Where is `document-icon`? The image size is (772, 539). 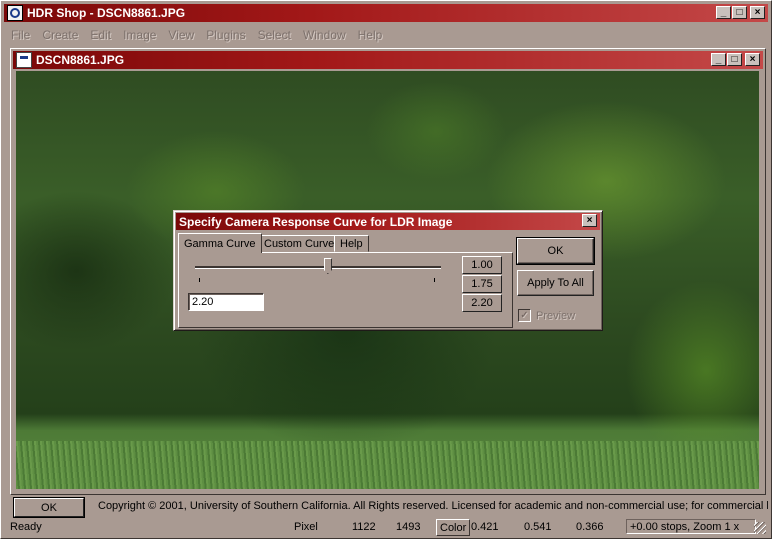
document-icon is located at coordinates (24, 60).